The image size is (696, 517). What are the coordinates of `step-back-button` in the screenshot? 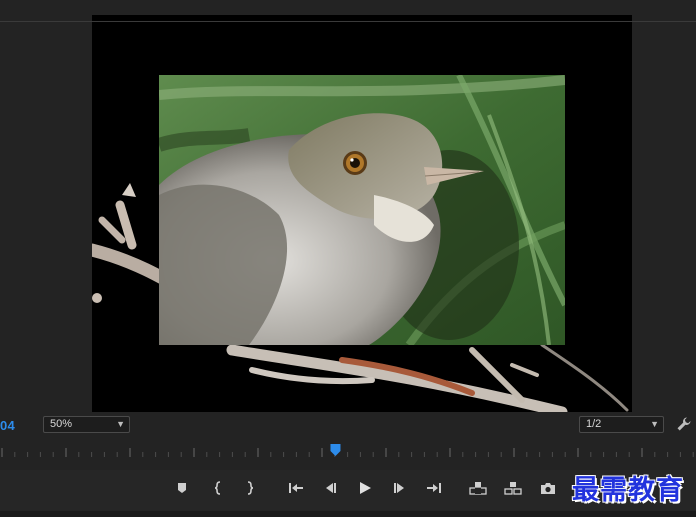 It's located at (330, 488).